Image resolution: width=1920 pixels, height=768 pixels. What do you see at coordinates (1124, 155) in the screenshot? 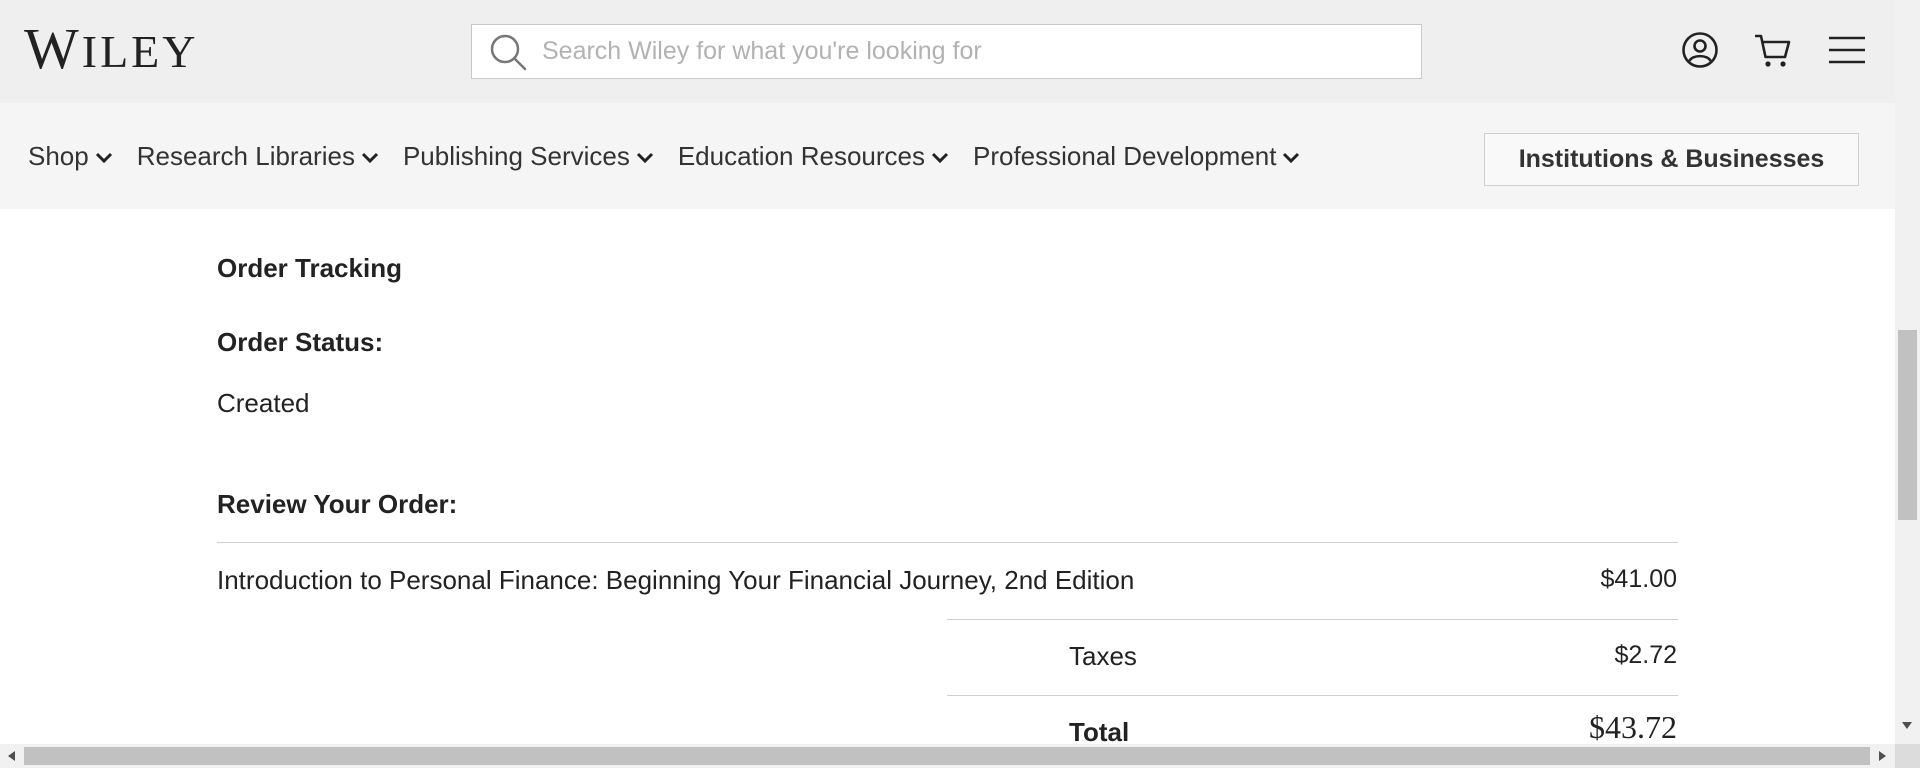
I see `nav-item-label: Professional Development` at bounding box center [1124, 155].